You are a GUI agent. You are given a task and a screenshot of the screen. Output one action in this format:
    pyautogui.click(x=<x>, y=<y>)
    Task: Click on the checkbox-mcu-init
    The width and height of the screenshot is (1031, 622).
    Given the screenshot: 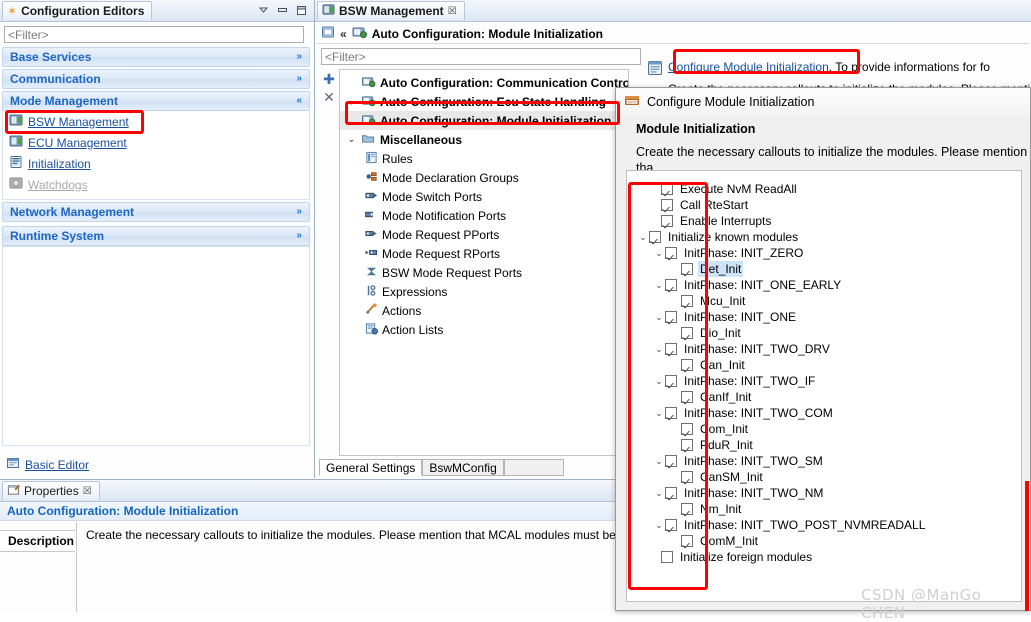 What is the action you would take?
    pyautogui.click(x=687, y=301)
    